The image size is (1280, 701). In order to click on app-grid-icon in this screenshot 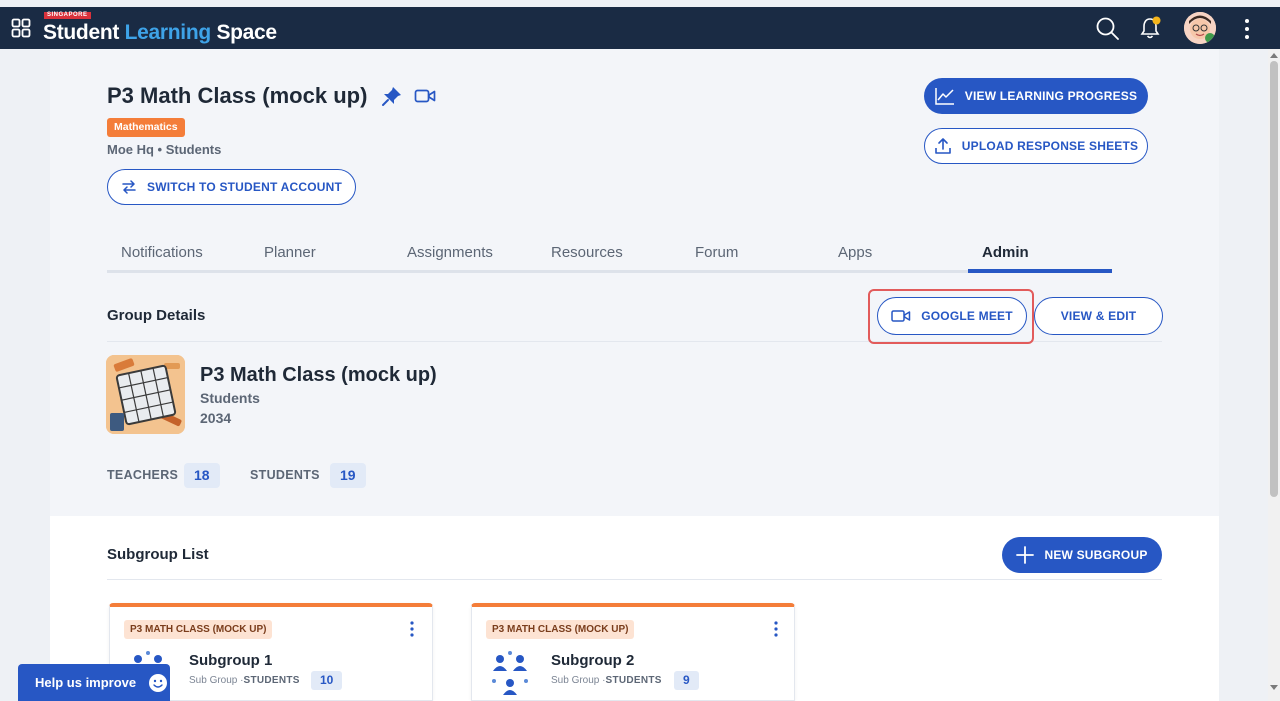, I will do `click(21, 28)`.